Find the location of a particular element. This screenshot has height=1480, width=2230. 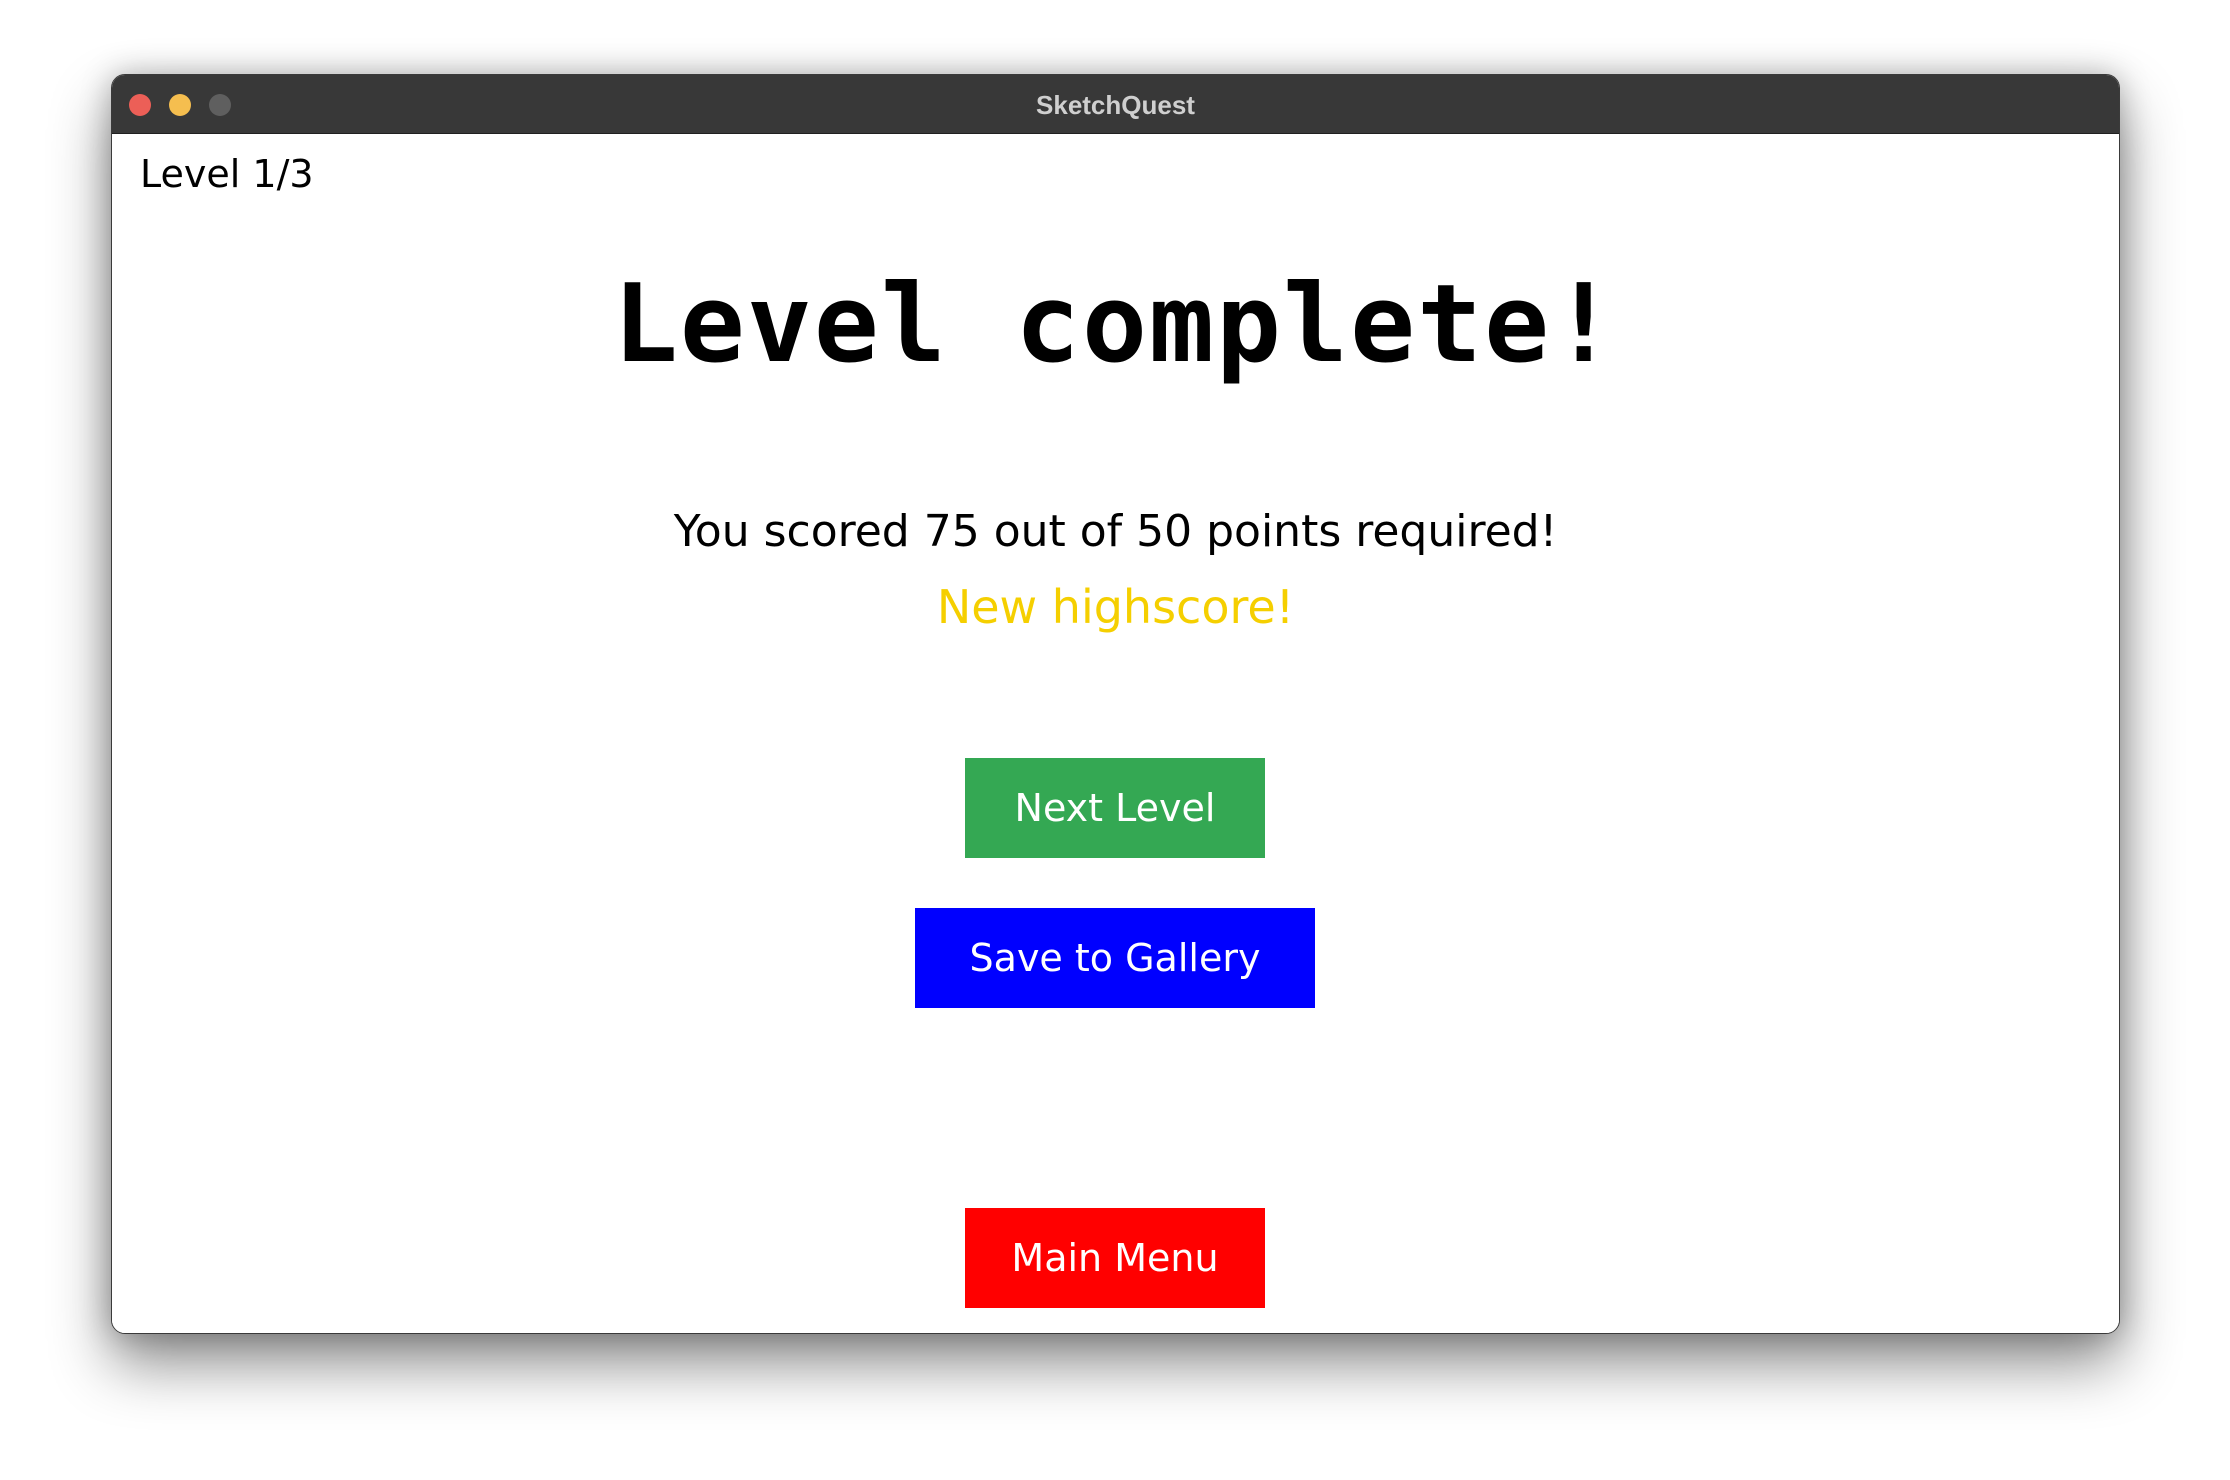

window-title: SketchQuest is located at coordinates (1115, 105).